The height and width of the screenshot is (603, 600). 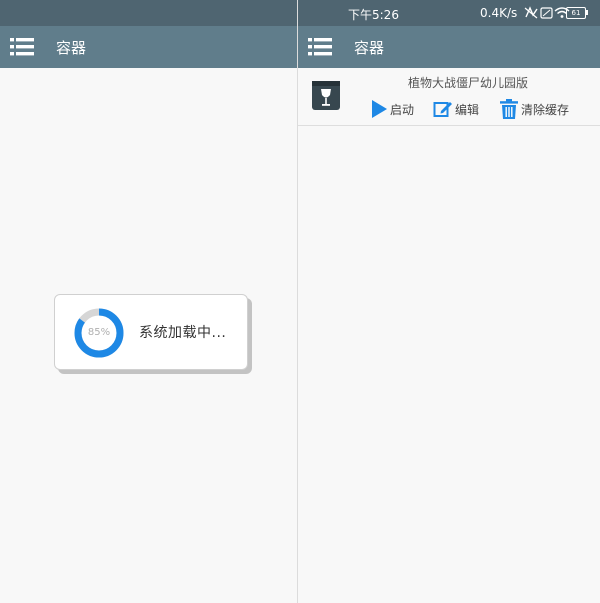 I want to click on battery-icon: 61, so click(x=576, y=13).